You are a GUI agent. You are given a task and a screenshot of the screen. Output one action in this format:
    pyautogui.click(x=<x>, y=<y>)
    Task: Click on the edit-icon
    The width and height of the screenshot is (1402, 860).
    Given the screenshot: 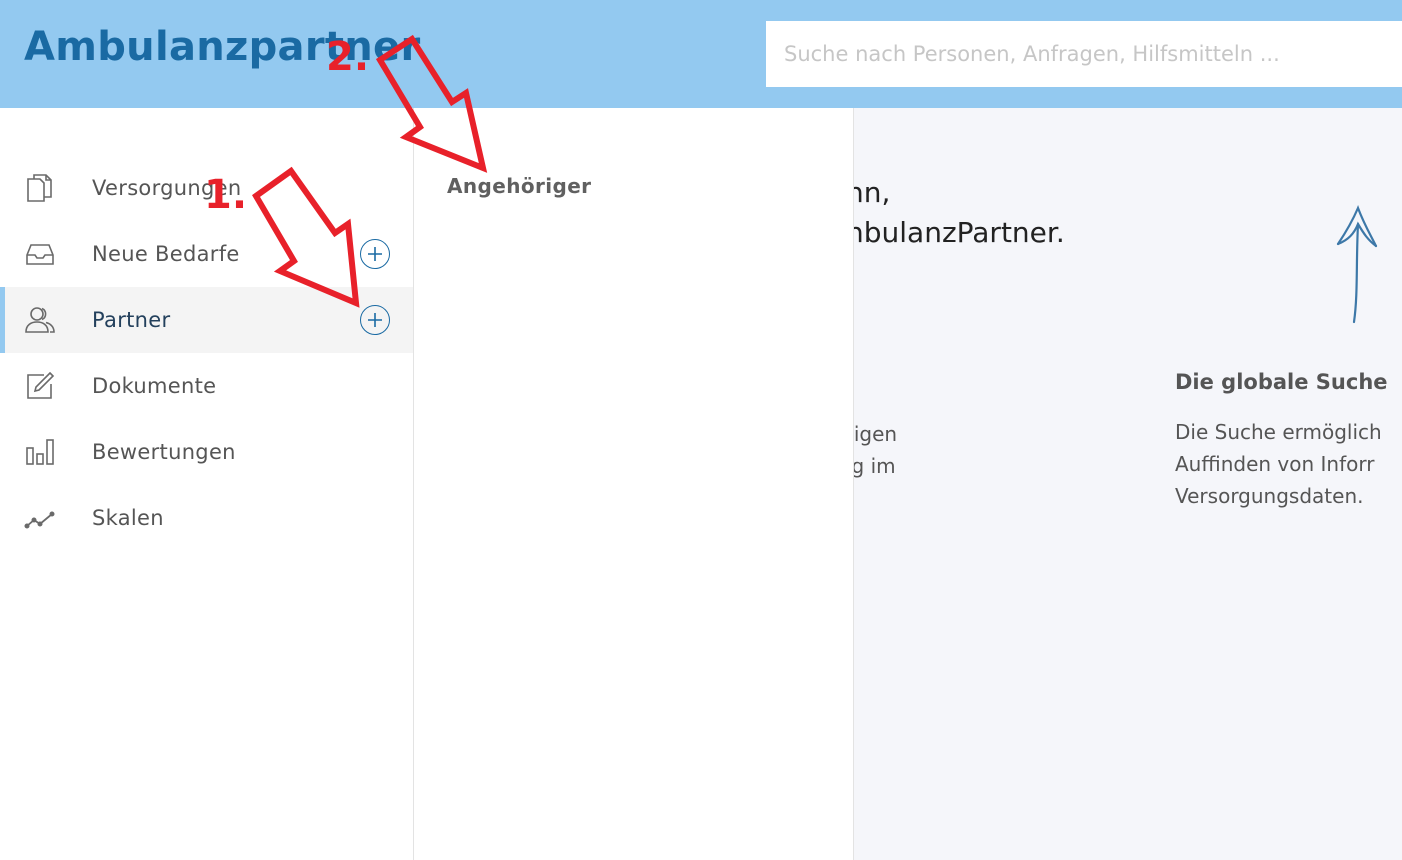 What is the action you would take?
    pyautogui.click(x=40, y=386)
    